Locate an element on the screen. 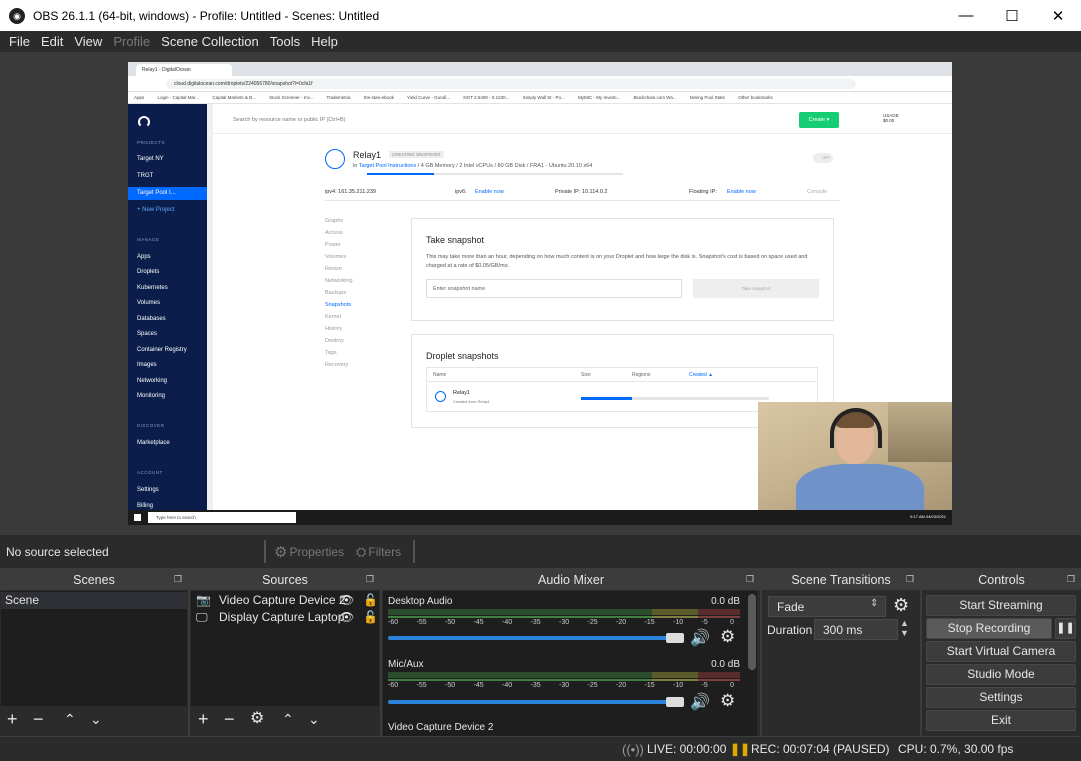  filter-icon: ⛭ is located at coordinates (361, 551).